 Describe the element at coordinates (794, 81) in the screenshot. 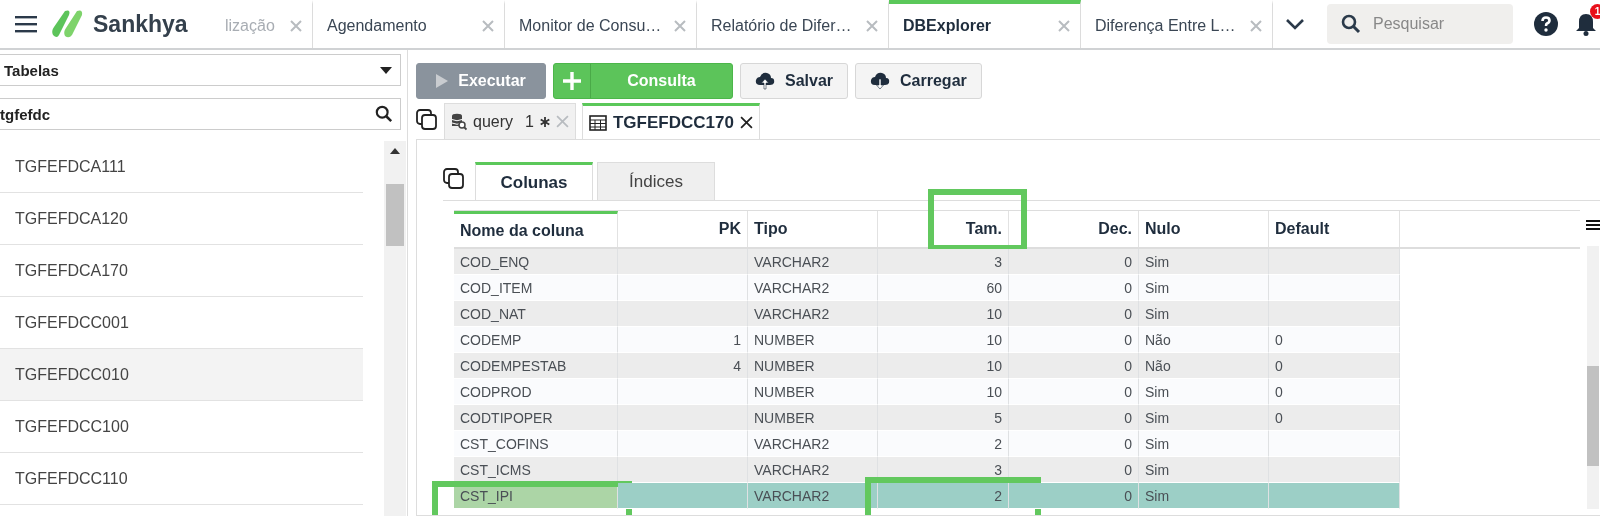

I see `toolbar-button: Salvar` at that location.